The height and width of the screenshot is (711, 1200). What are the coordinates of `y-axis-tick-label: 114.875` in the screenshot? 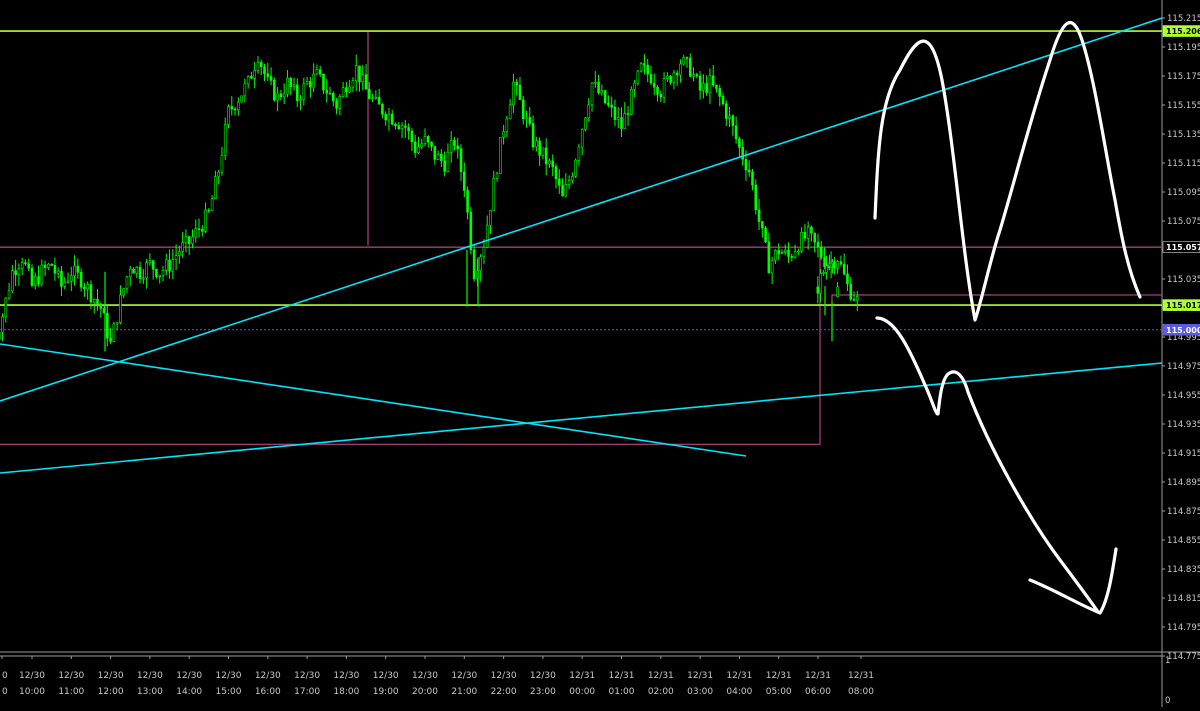 It's located at (1183, 512).